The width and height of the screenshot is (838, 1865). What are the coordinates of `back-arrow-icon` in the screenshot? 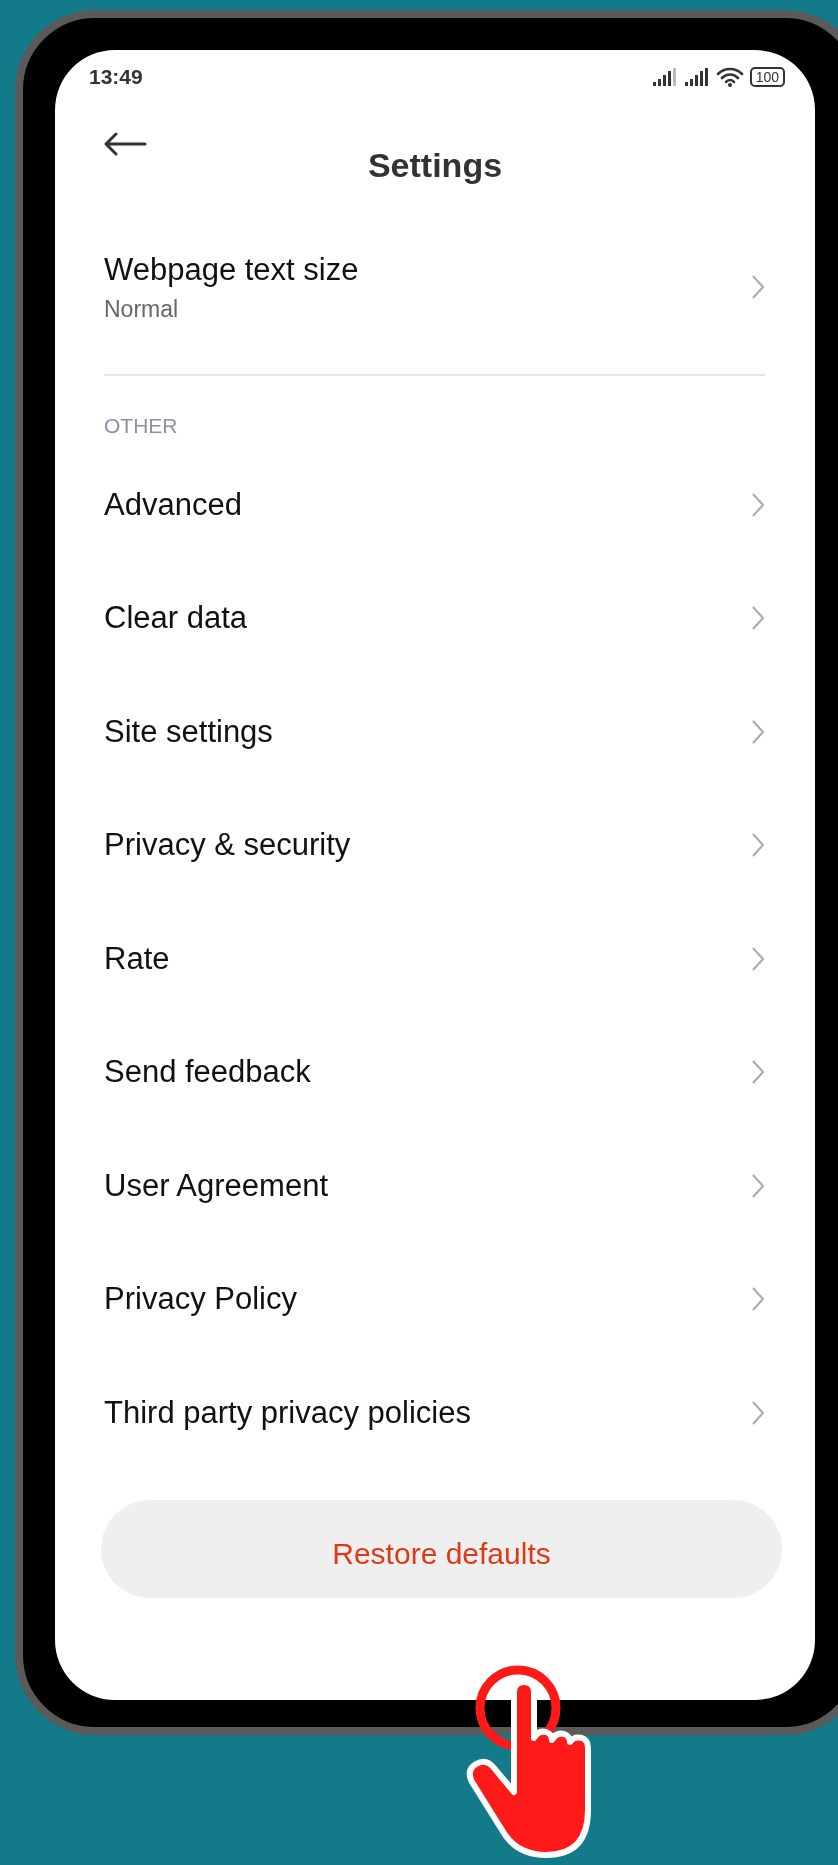 It's located at (125, 144).